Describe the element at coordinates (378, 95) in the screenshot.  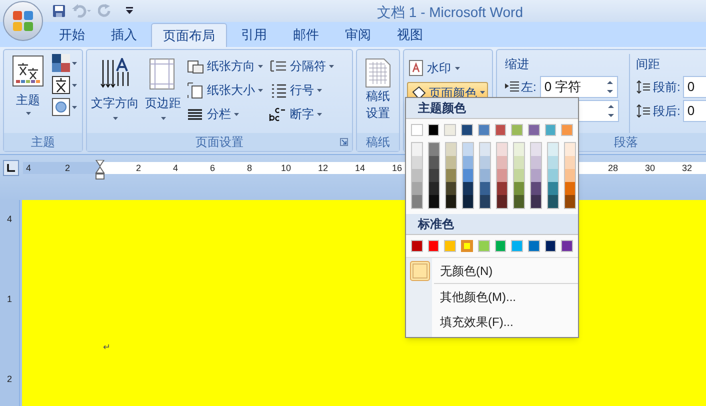
I see `manuscript-settings-button: 稿纸 设置` at that location.